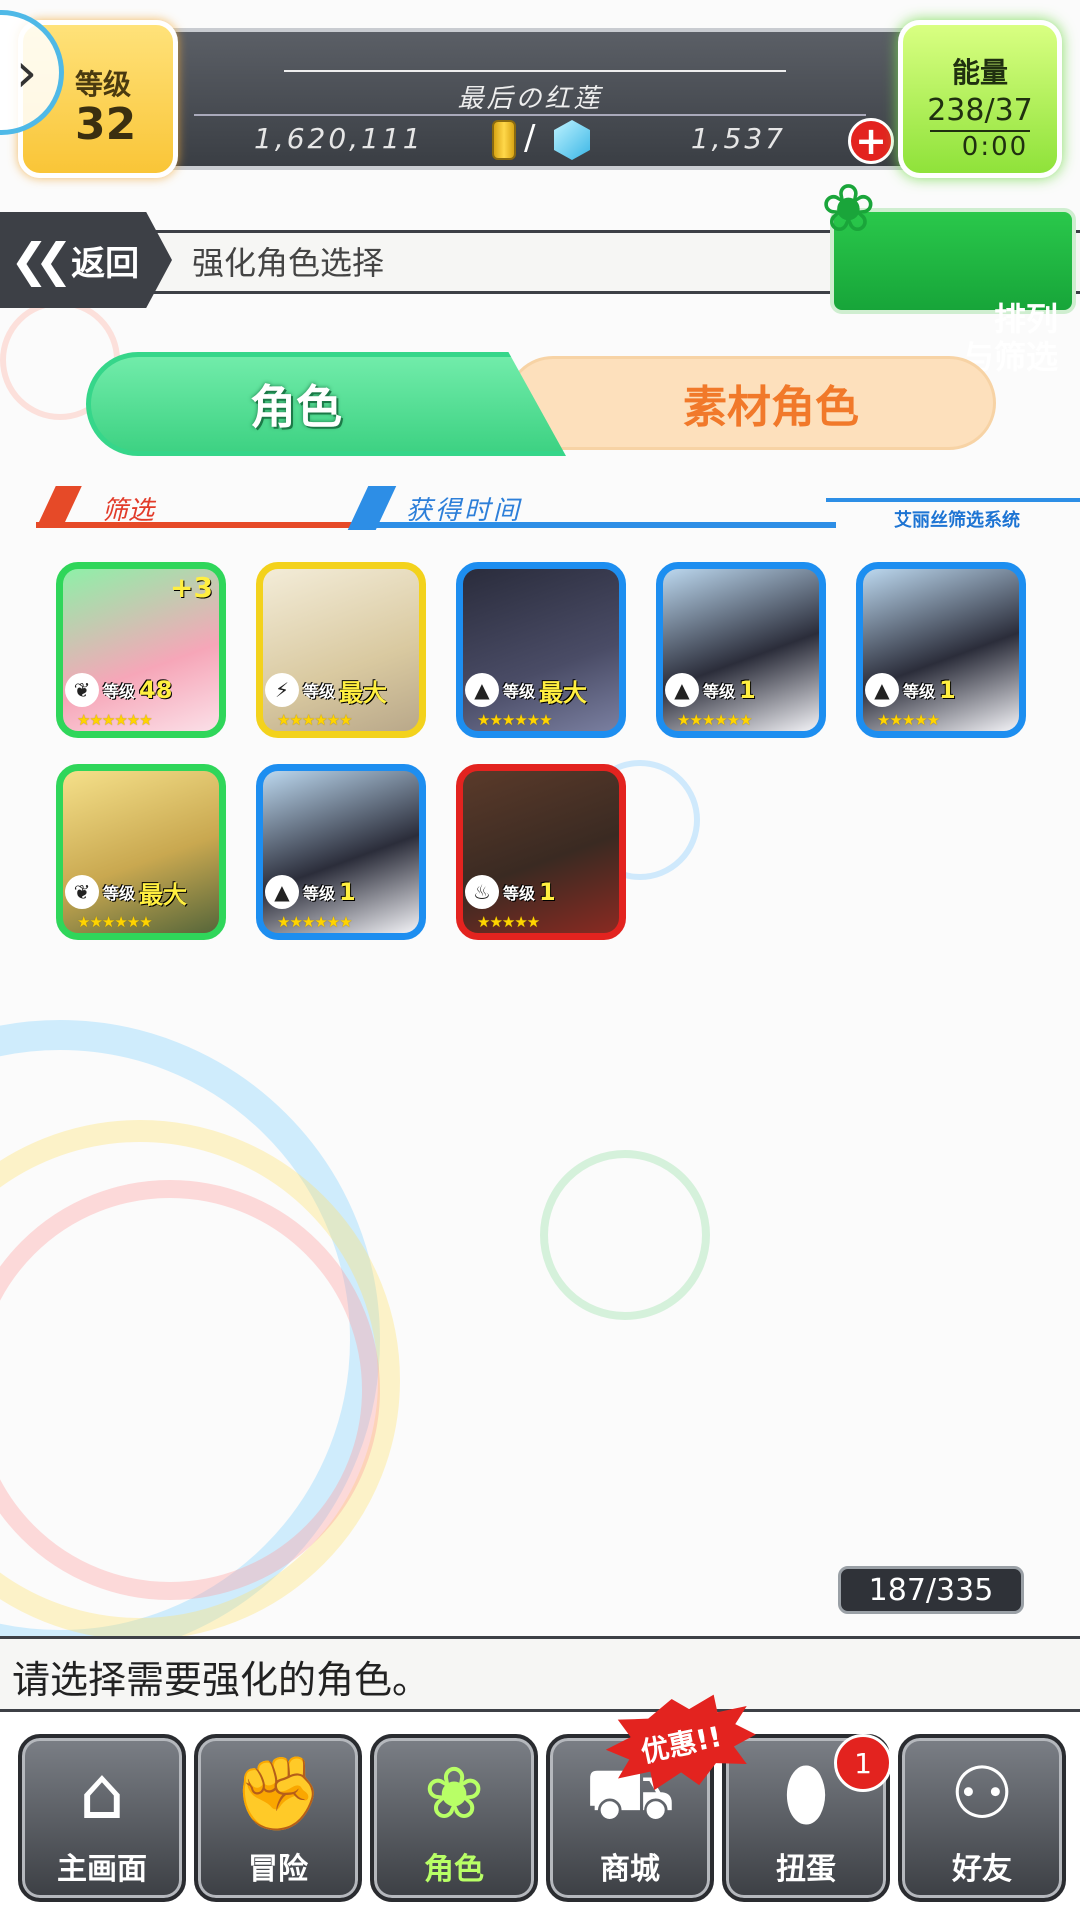 The image size is (1080, 1920). What do you see at coordinates (530, 115) in the screenshot?
I see `resource-divider` at bounding box center [530, 115].